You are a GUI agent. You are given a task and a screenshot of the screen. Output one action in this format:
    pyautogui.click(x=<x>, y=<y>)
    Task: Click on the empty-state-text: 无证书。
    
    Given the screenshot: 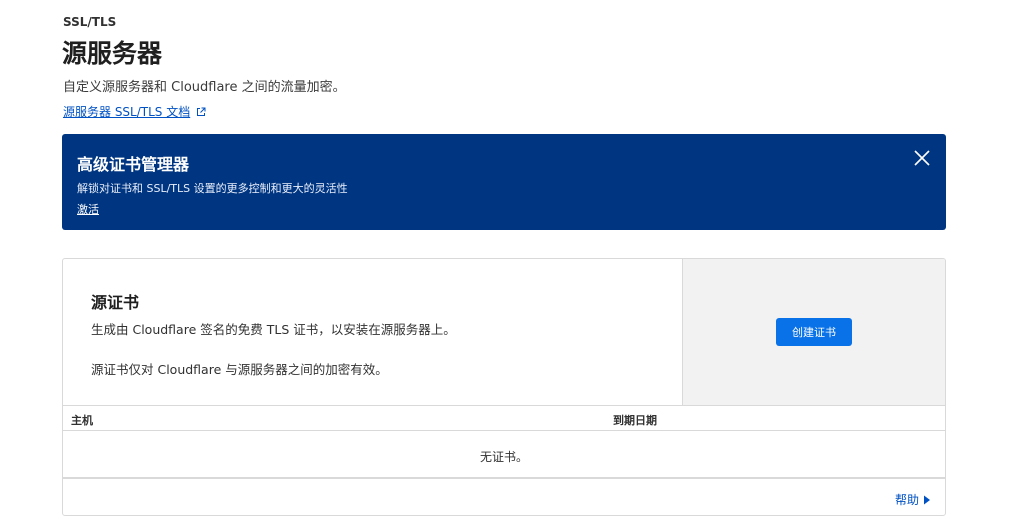 What is the action you would take?
    pyautogui.click(x=503, y=457)
    